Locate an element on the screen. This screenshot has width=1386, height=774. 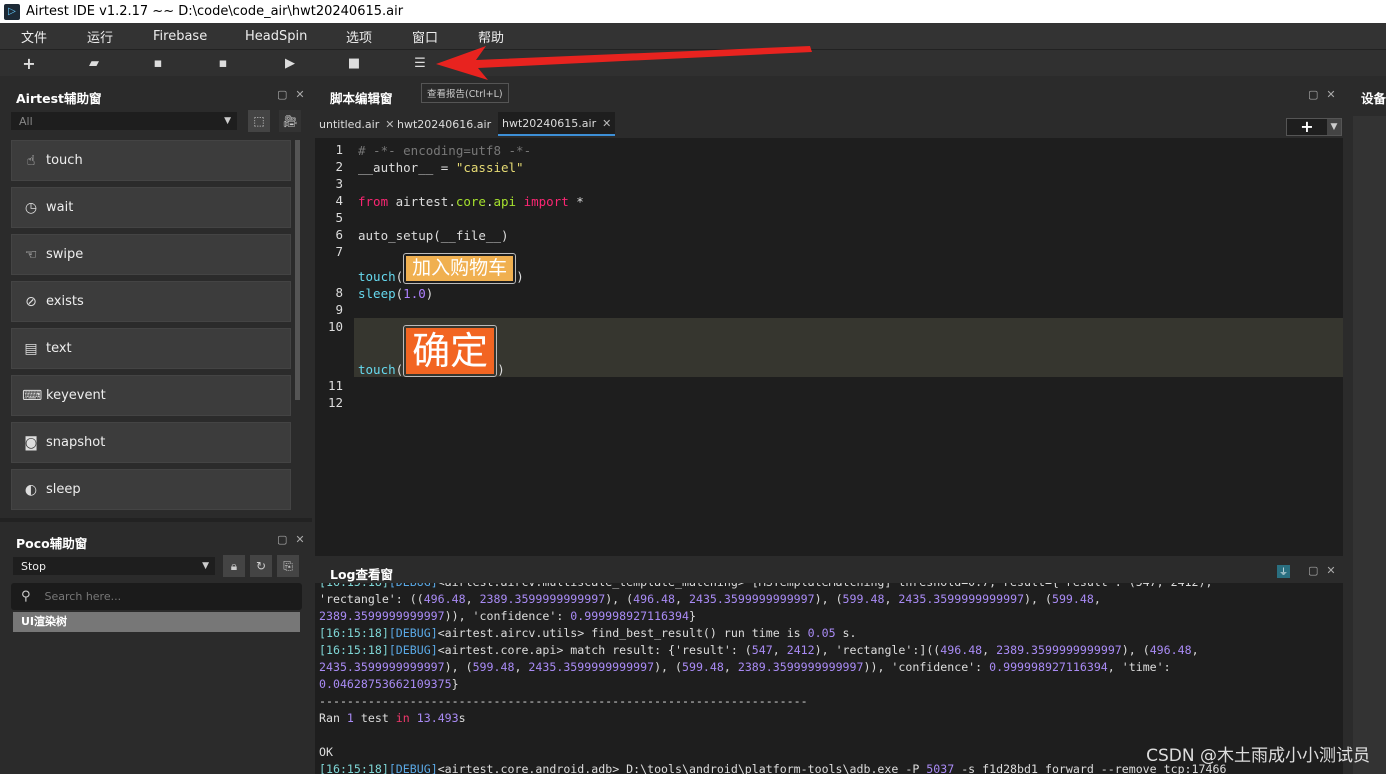
filter-icon: ⏚ is located at coordinates (1283, 571).